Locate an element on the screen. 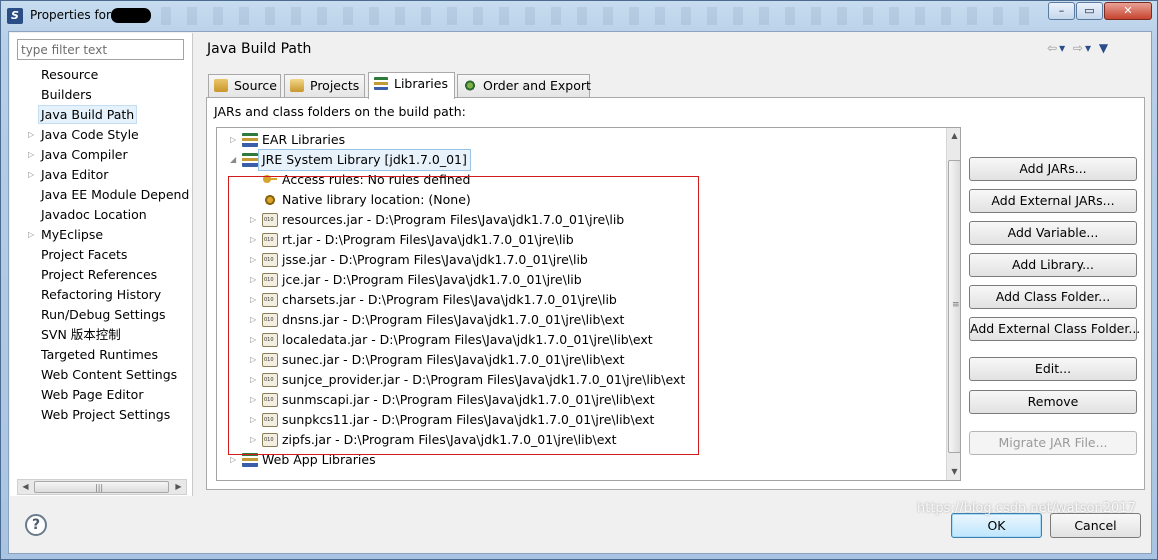  sidebar-item-label: Refactoring History is located at coordinates (101, 294).